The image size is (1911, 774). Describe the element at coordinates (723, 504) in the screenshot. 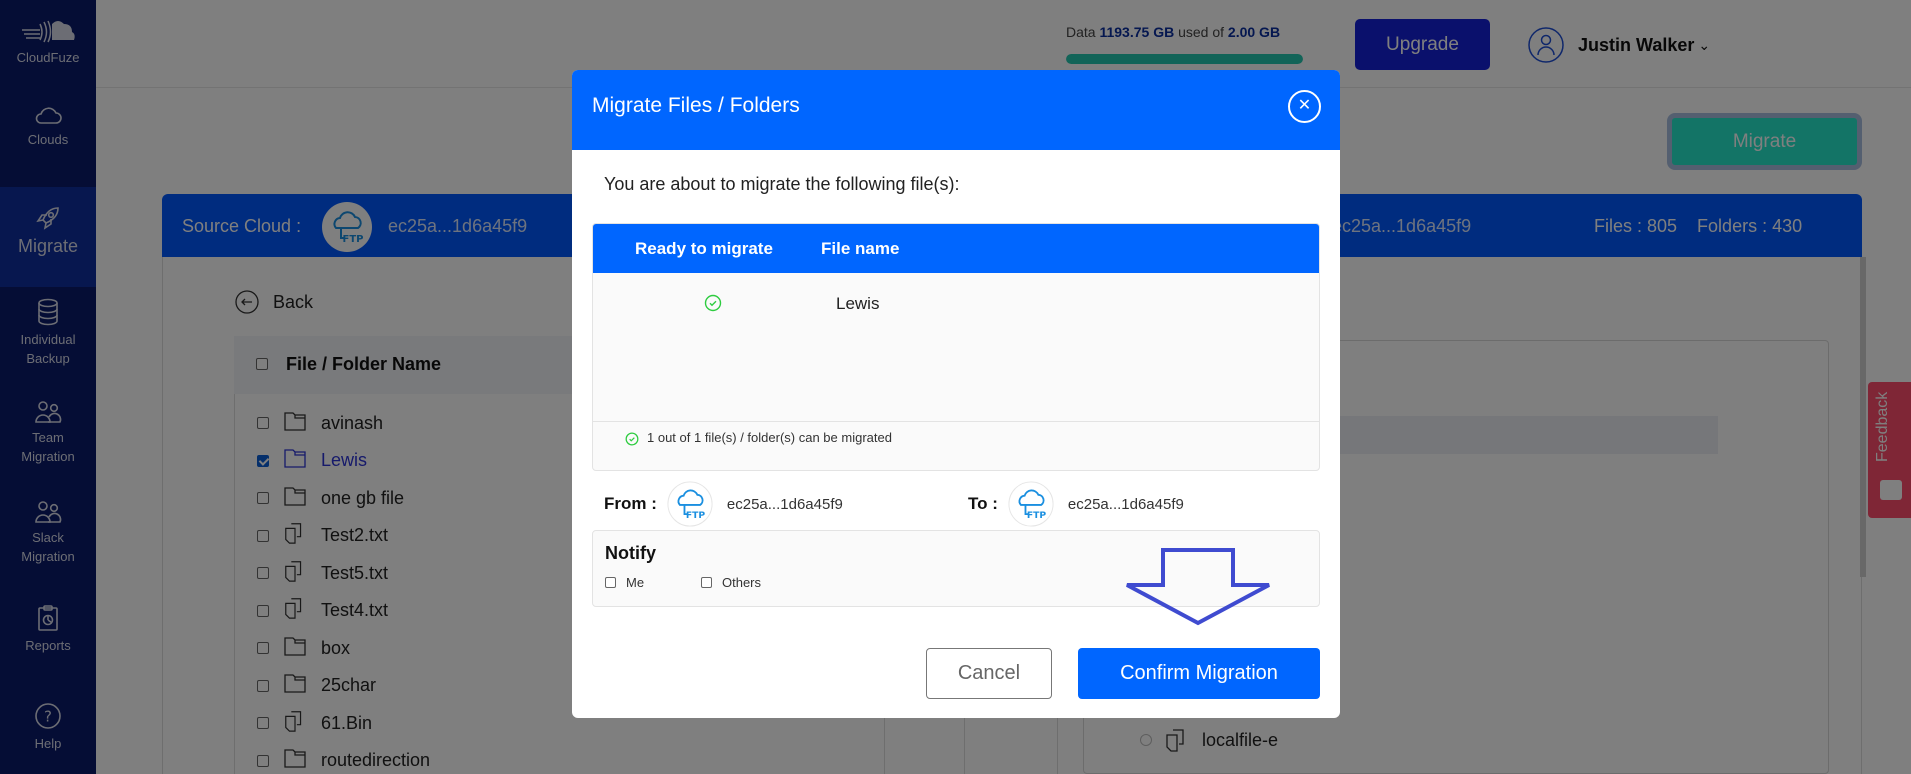

I see `from-cloud: From : FTP ec25a...1d6a45f9` at that location.